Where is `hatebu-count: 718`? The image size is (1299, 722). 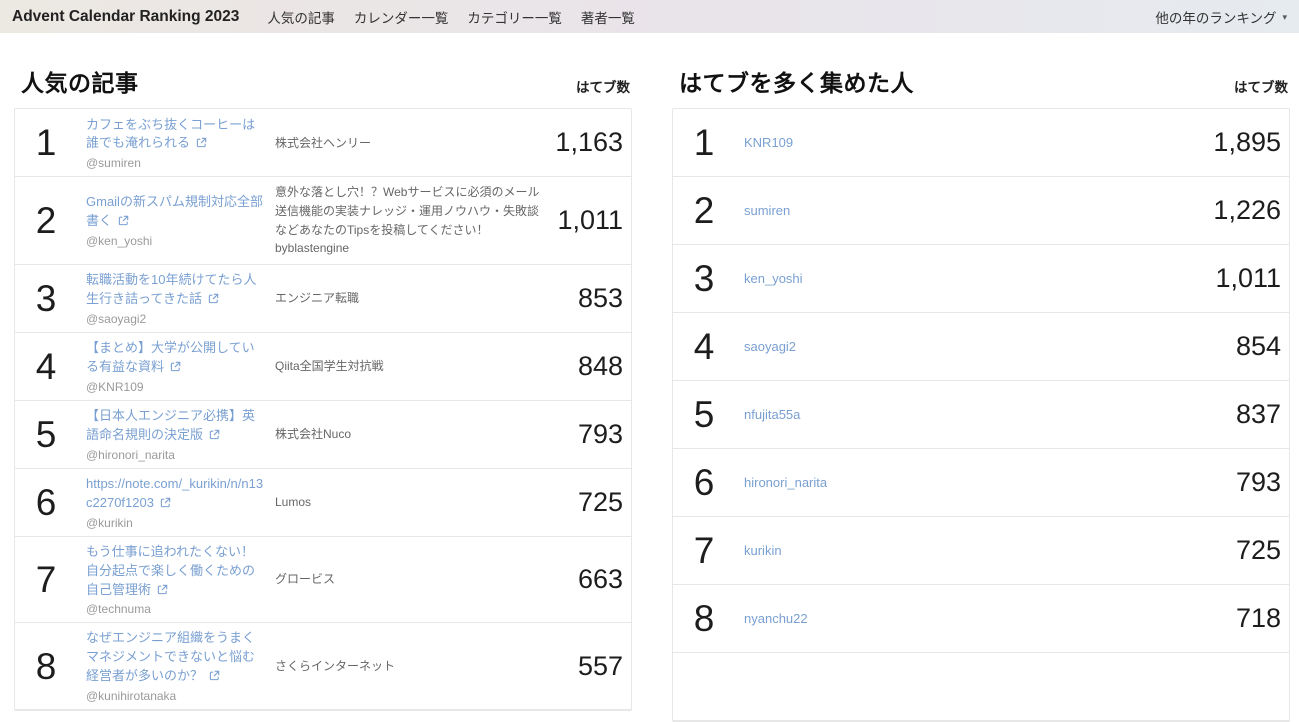
hatebu-count: 718 is located at coordinates (1258, 618).